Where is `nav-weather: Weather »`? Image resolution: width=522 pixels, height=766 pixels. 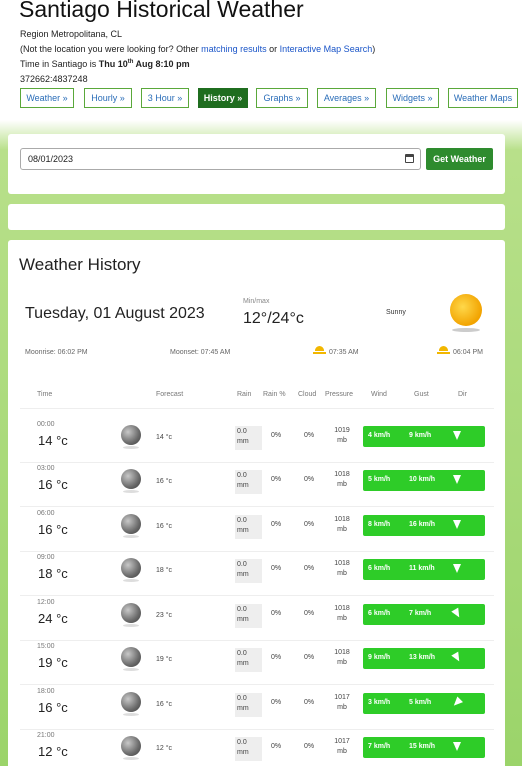 nav-weather: Weather » is located at coordinates (47, 98).